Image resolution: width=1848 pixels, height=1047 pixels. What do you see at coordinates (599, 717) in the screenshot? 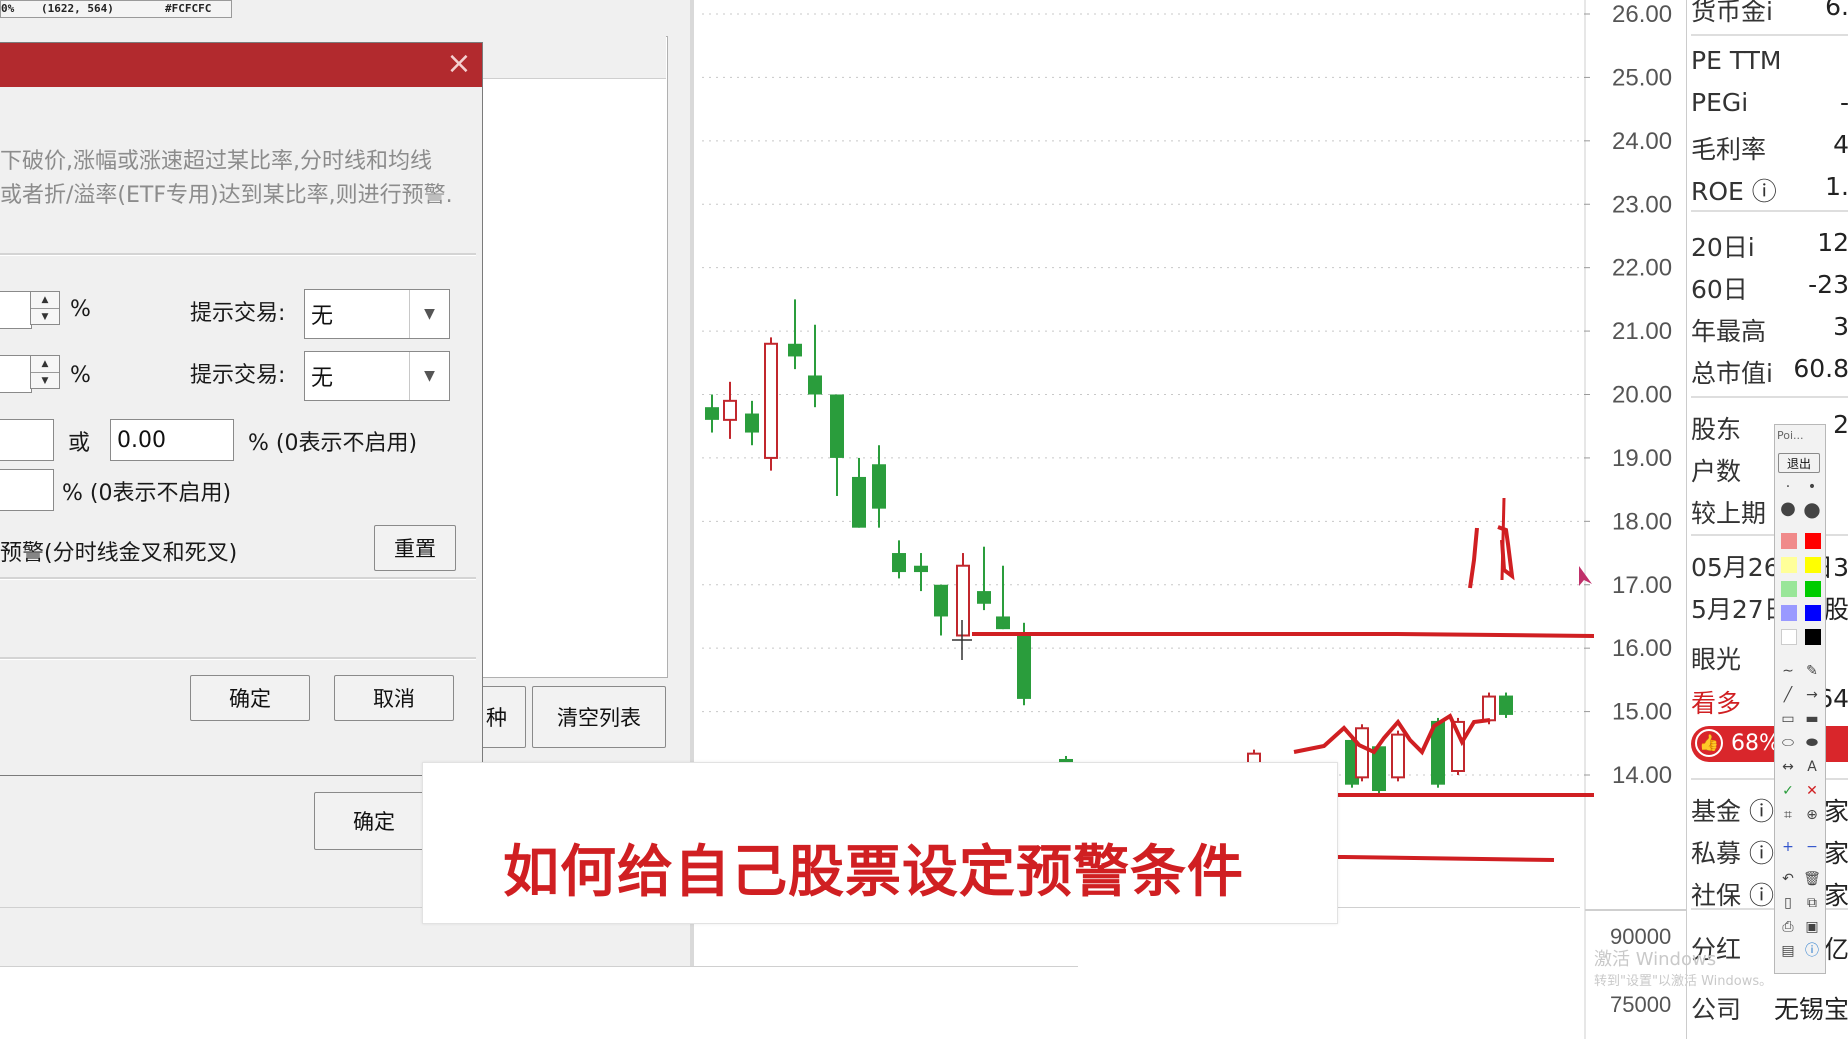
I see `clear-list-button: 清空列表` at bounding box center [599, 717].